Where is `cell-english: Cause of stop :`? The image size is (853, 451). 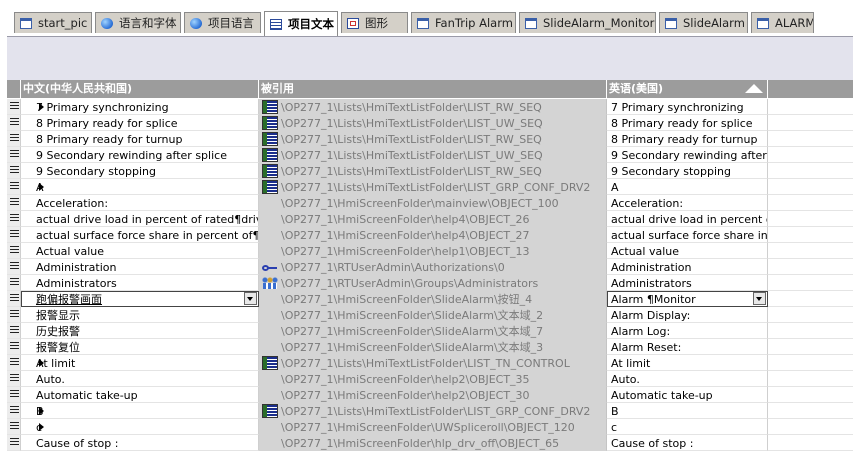
cell-english: Cause of stop : is located at coordinates (687, 443).